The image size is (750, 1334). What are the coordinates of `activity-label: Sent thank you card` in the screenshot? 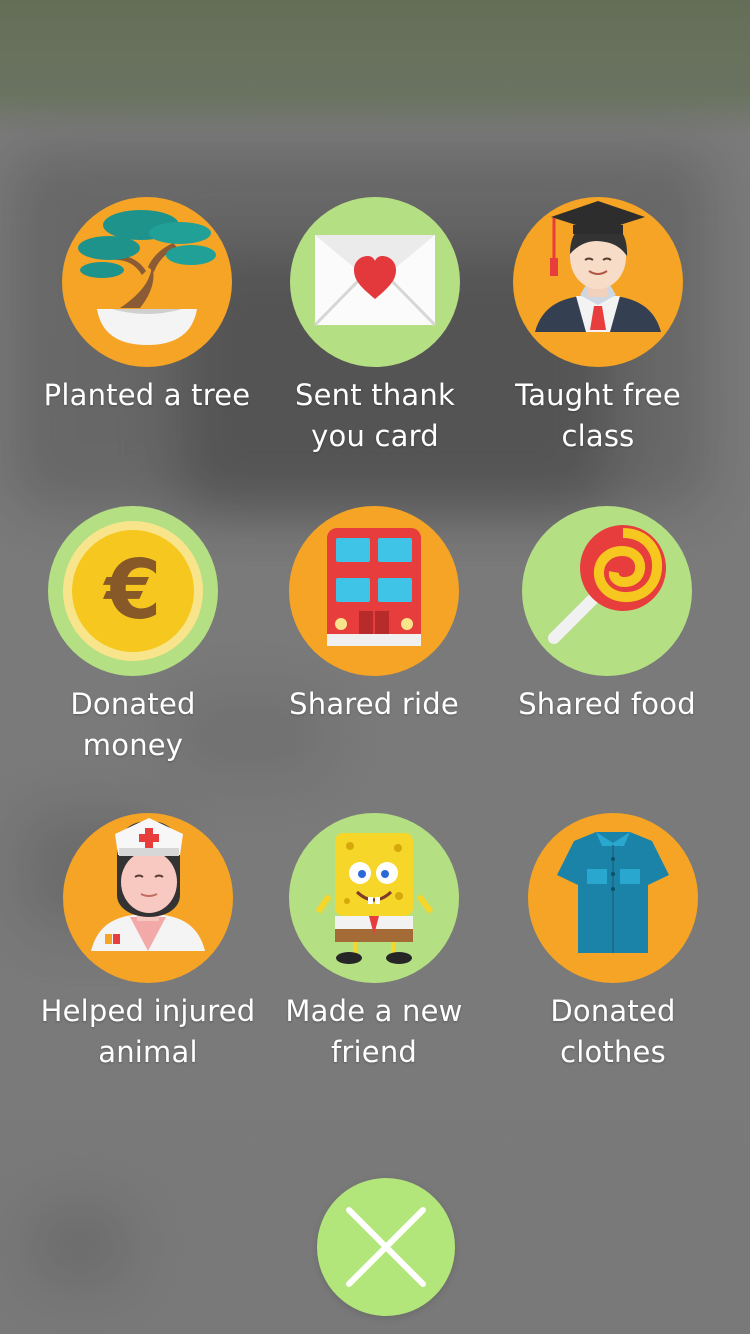 It's located at (375, 415).